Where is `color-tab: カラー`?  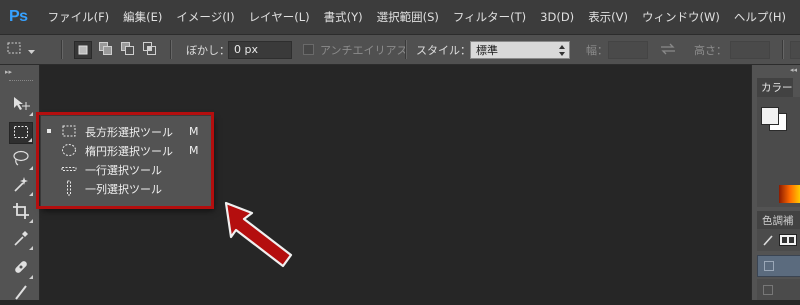
color-tab: カラー is located at coordinates (775, 87).